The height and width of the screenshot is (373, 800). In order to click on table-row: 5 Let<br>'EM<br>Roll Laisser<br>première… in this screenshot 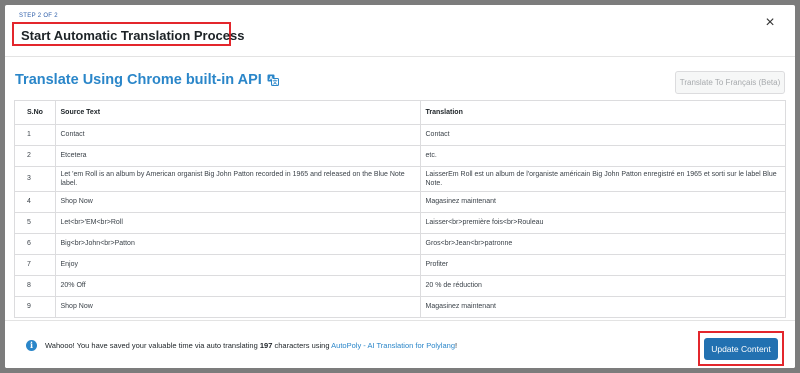, I will do `click(400, 223)`.